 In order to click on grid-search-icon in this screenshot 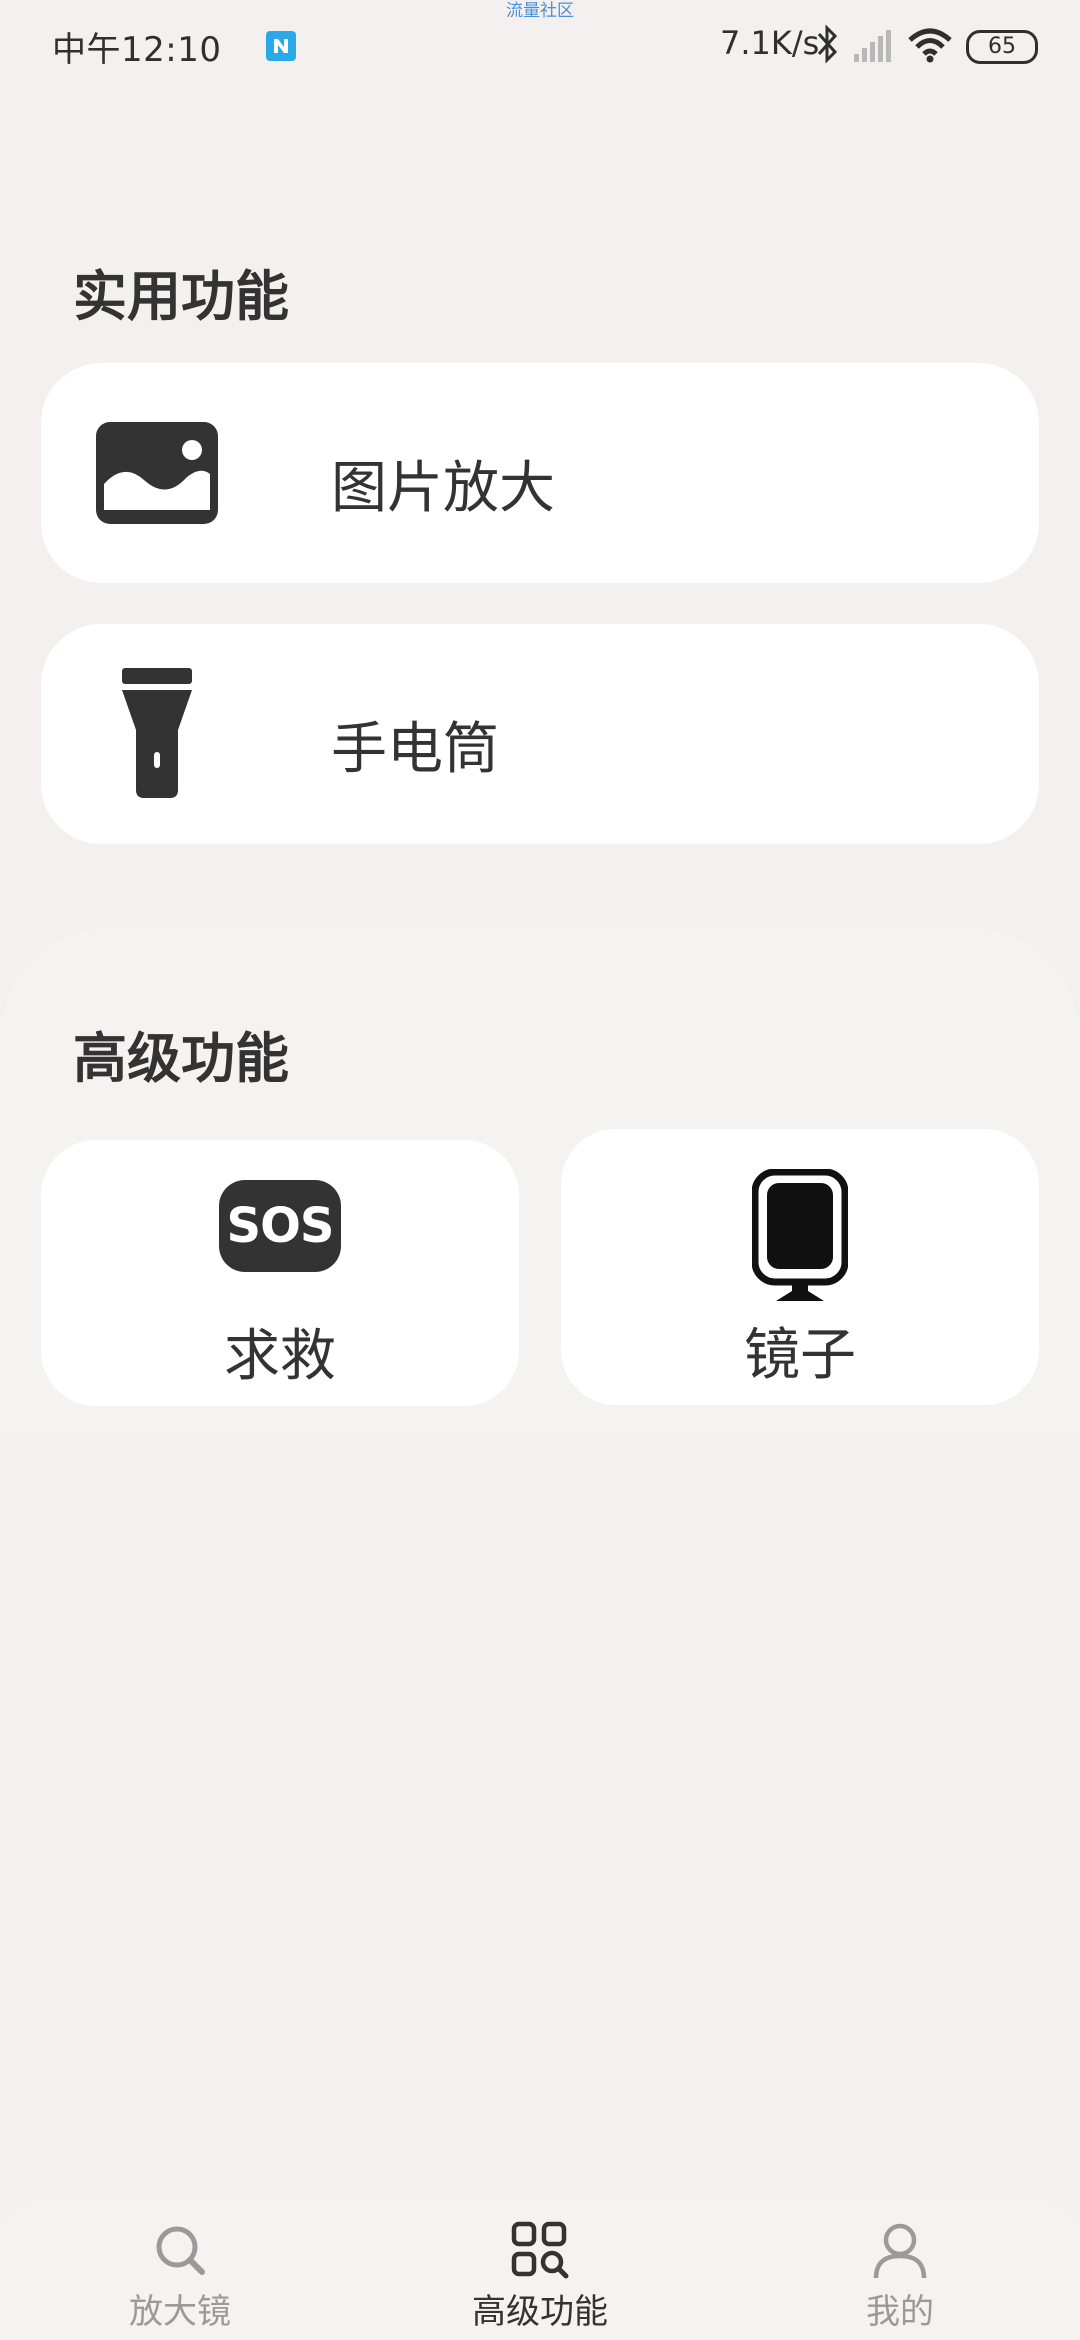, I will do `click(540, 2250)`.